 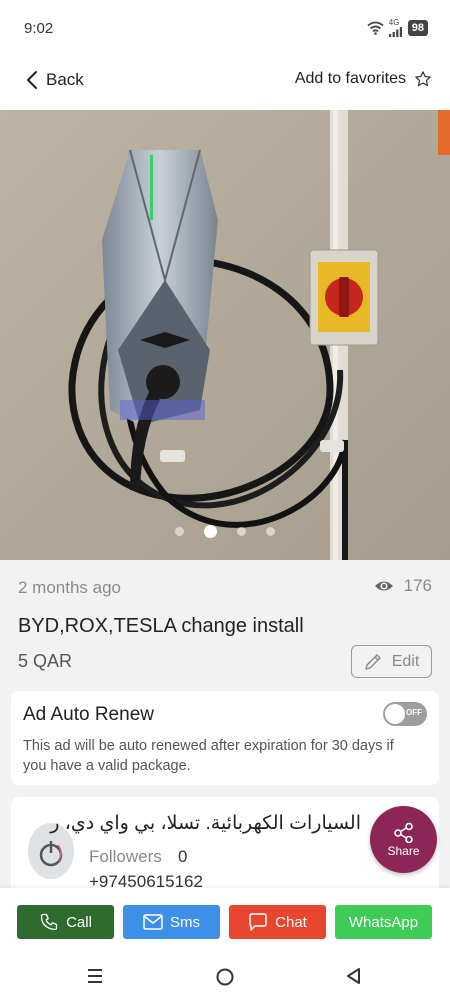 I want to click on share-button: Share, so click(x=403, y=839).